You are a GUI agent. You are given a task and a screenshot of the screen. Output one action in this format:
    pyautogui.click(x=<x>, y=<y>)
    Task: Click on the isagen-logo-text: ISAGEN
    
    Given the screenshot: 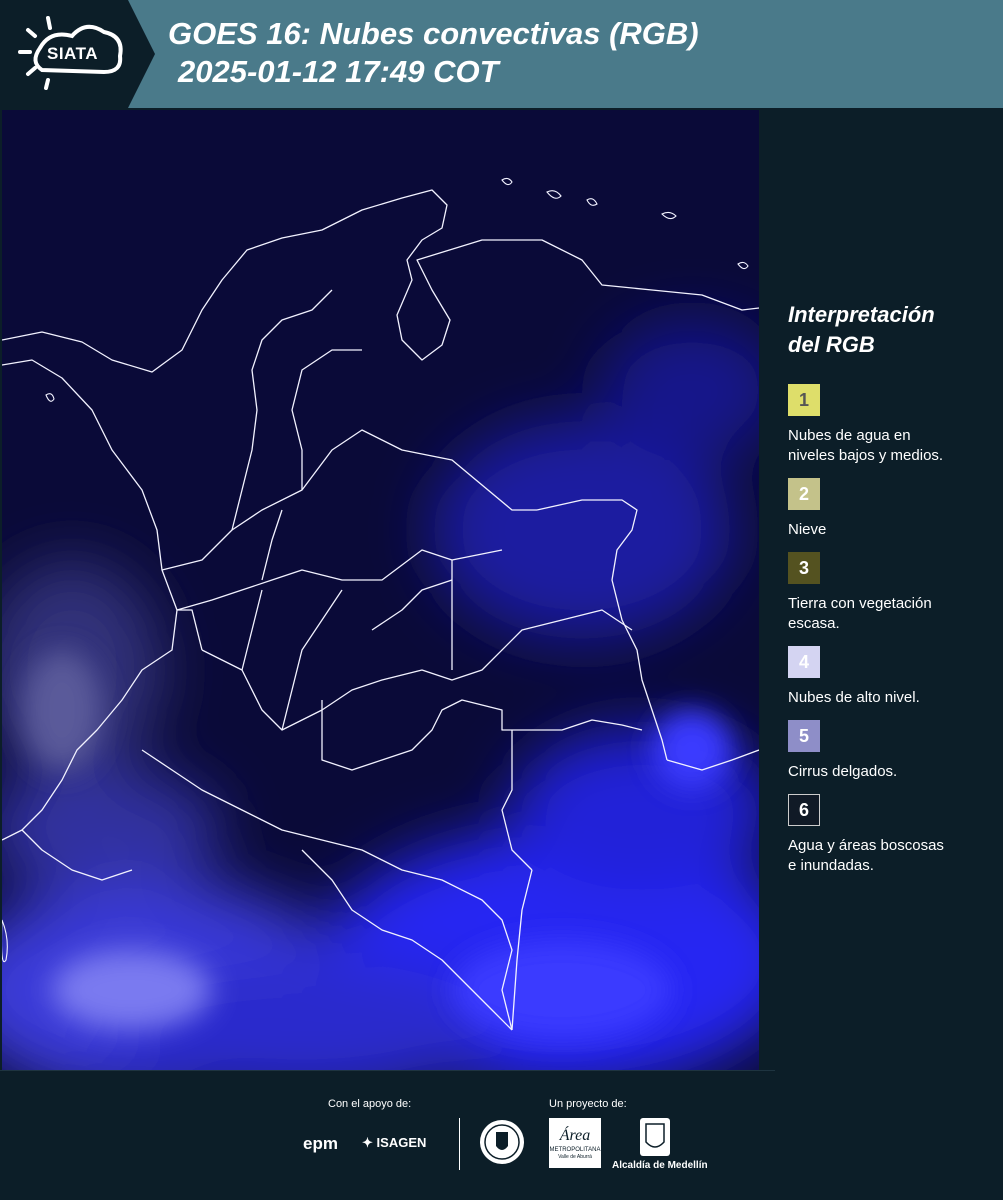 What is the action you would take?
    pyautogui.click(x=401, y=1142)
    